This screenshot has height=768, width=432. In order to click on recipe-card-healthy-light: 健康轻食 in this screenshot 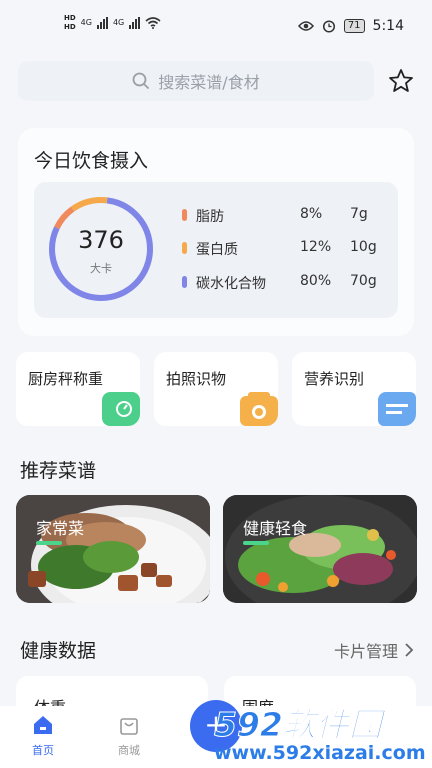, I will do `click(320, 549)`.